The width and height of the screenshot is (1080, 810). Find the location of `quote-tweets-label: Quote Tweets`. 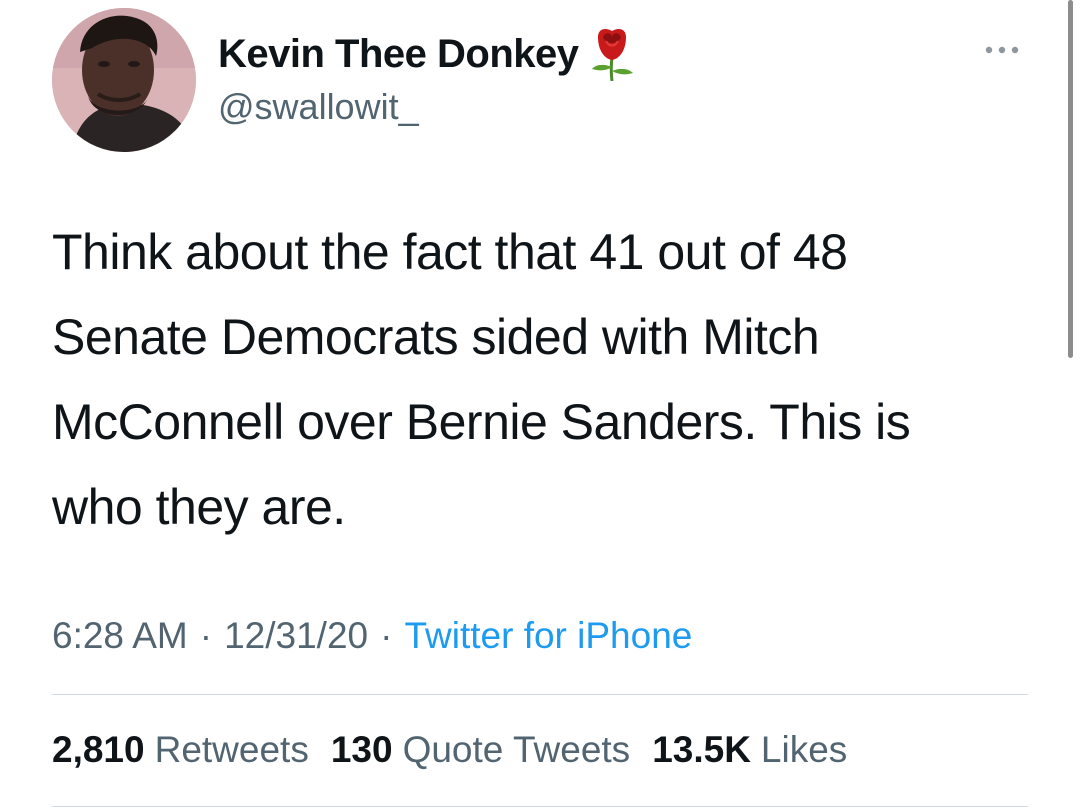

quote-tweets-label: Quote Tweets is located at coordinates (516, 749).